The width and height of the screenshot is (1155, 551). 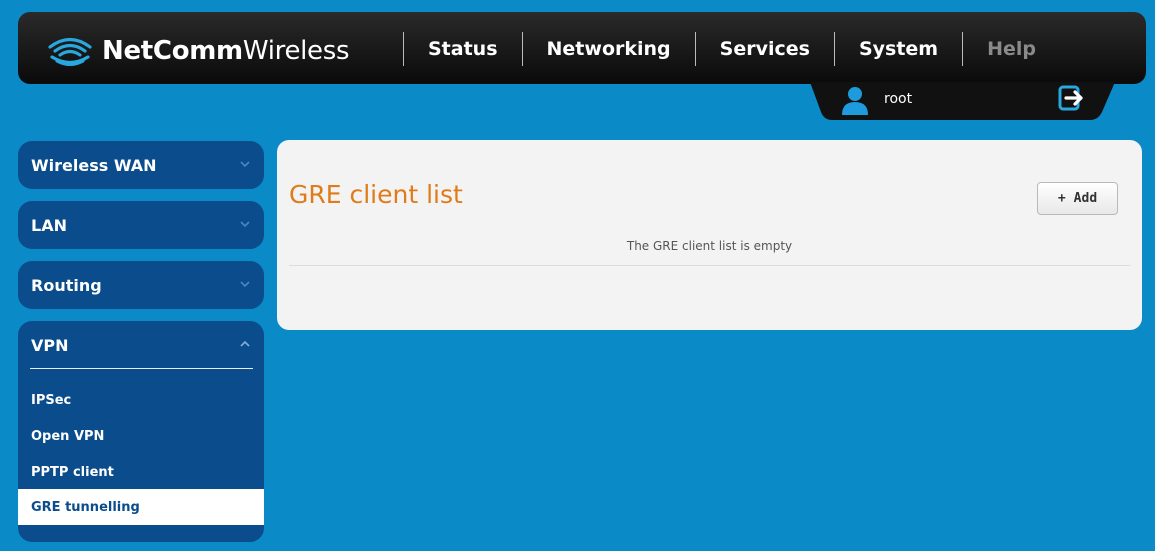 What do you see at coordinates (463, 49) in the screenshot?
I see `nav-status: Status` at bounding box center [463, 49].